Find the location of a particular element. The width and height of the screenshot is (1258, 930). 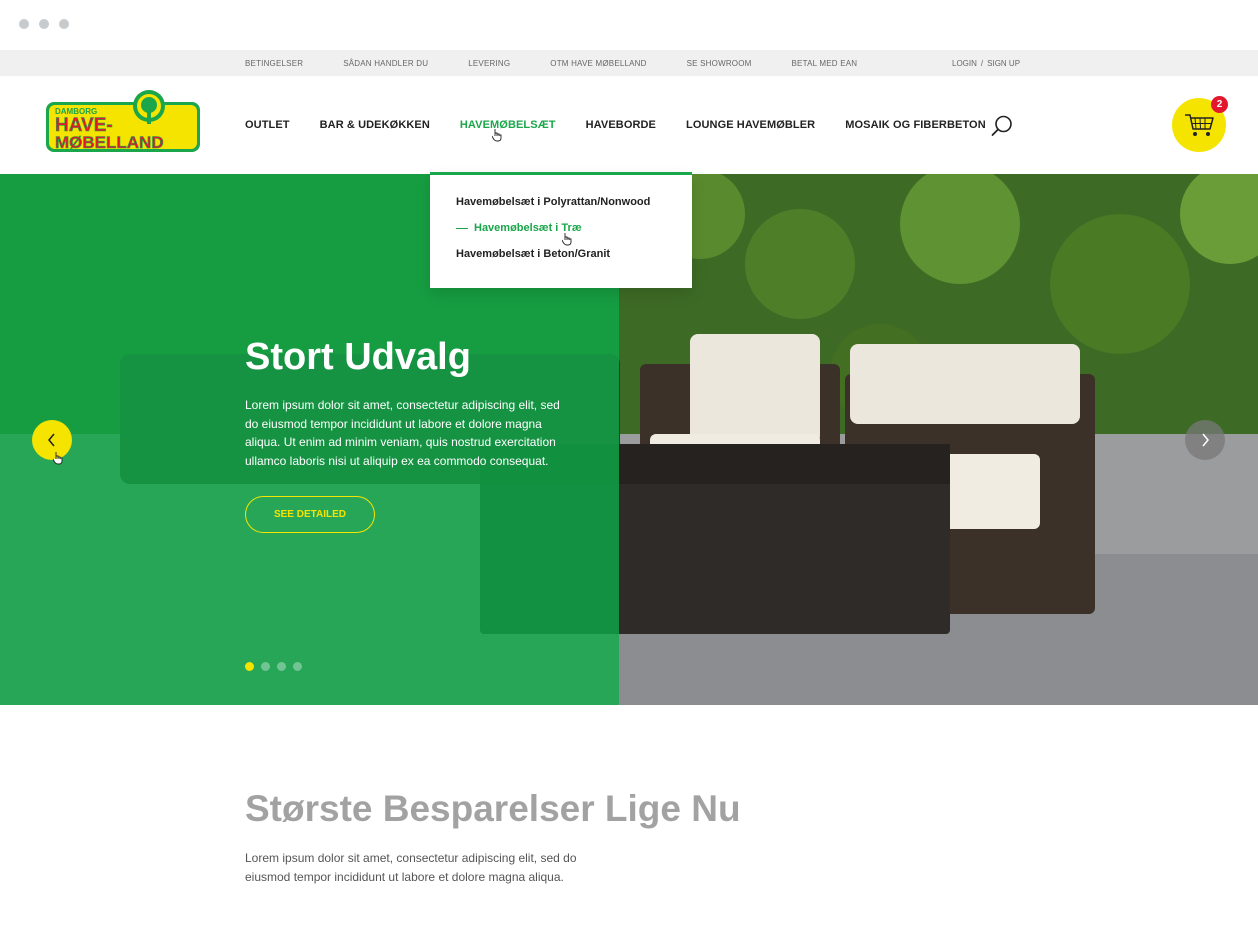

savings-section-title: Største Besparelser Lige Nu is located at coordinates (493, 808).